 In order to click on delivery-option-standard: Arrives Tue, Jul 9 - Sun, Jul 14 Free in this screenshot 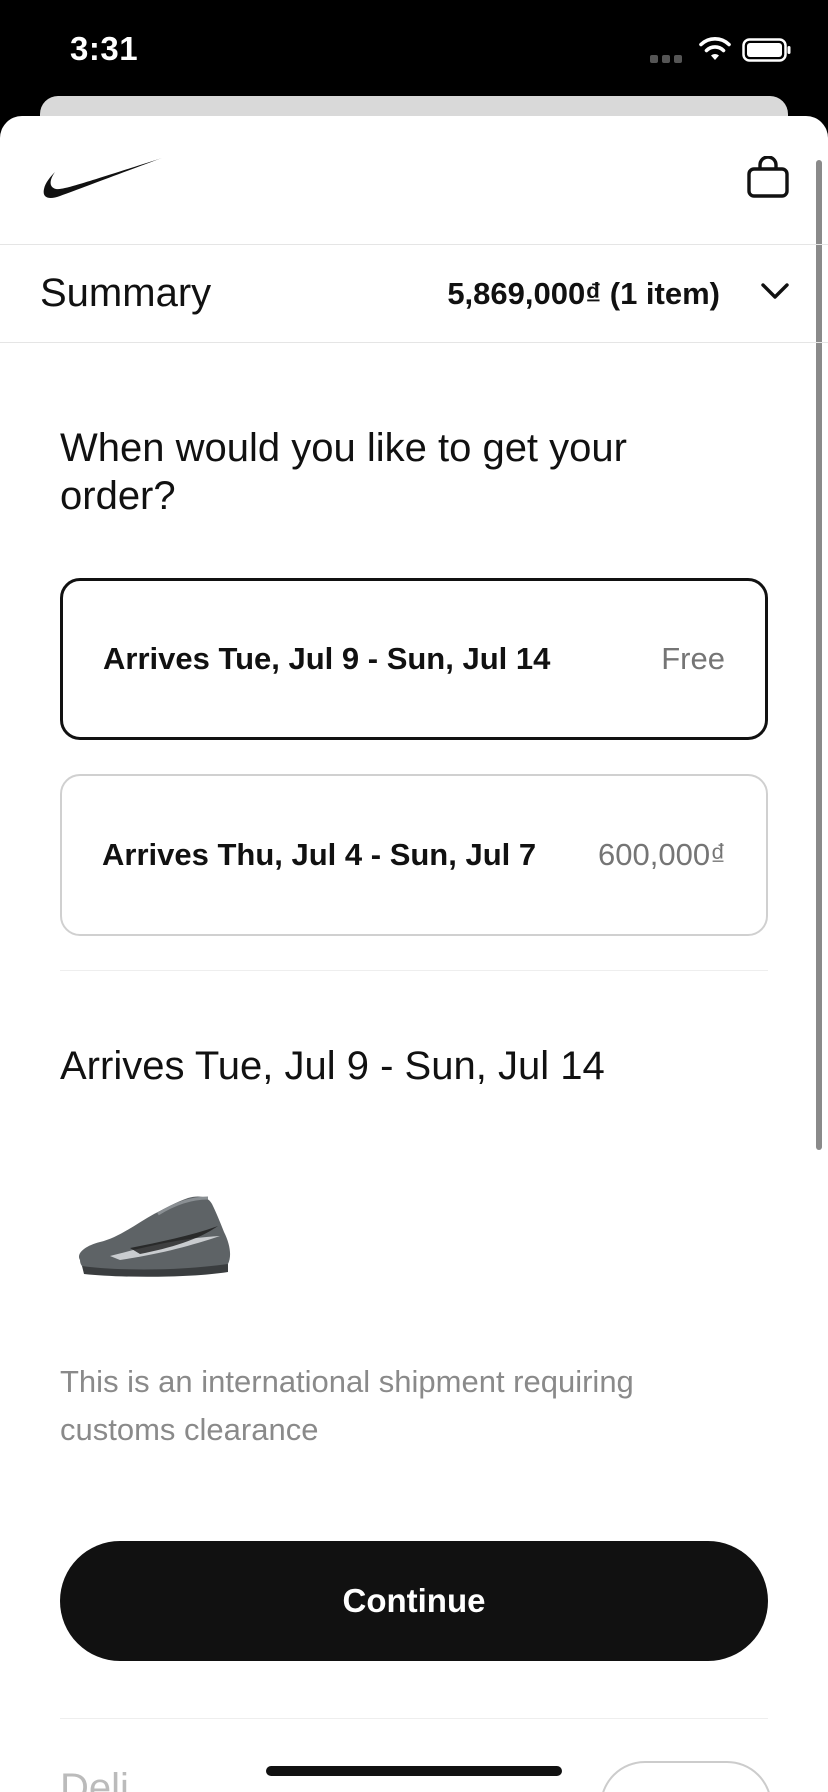, I will do `click(414, 659)`.